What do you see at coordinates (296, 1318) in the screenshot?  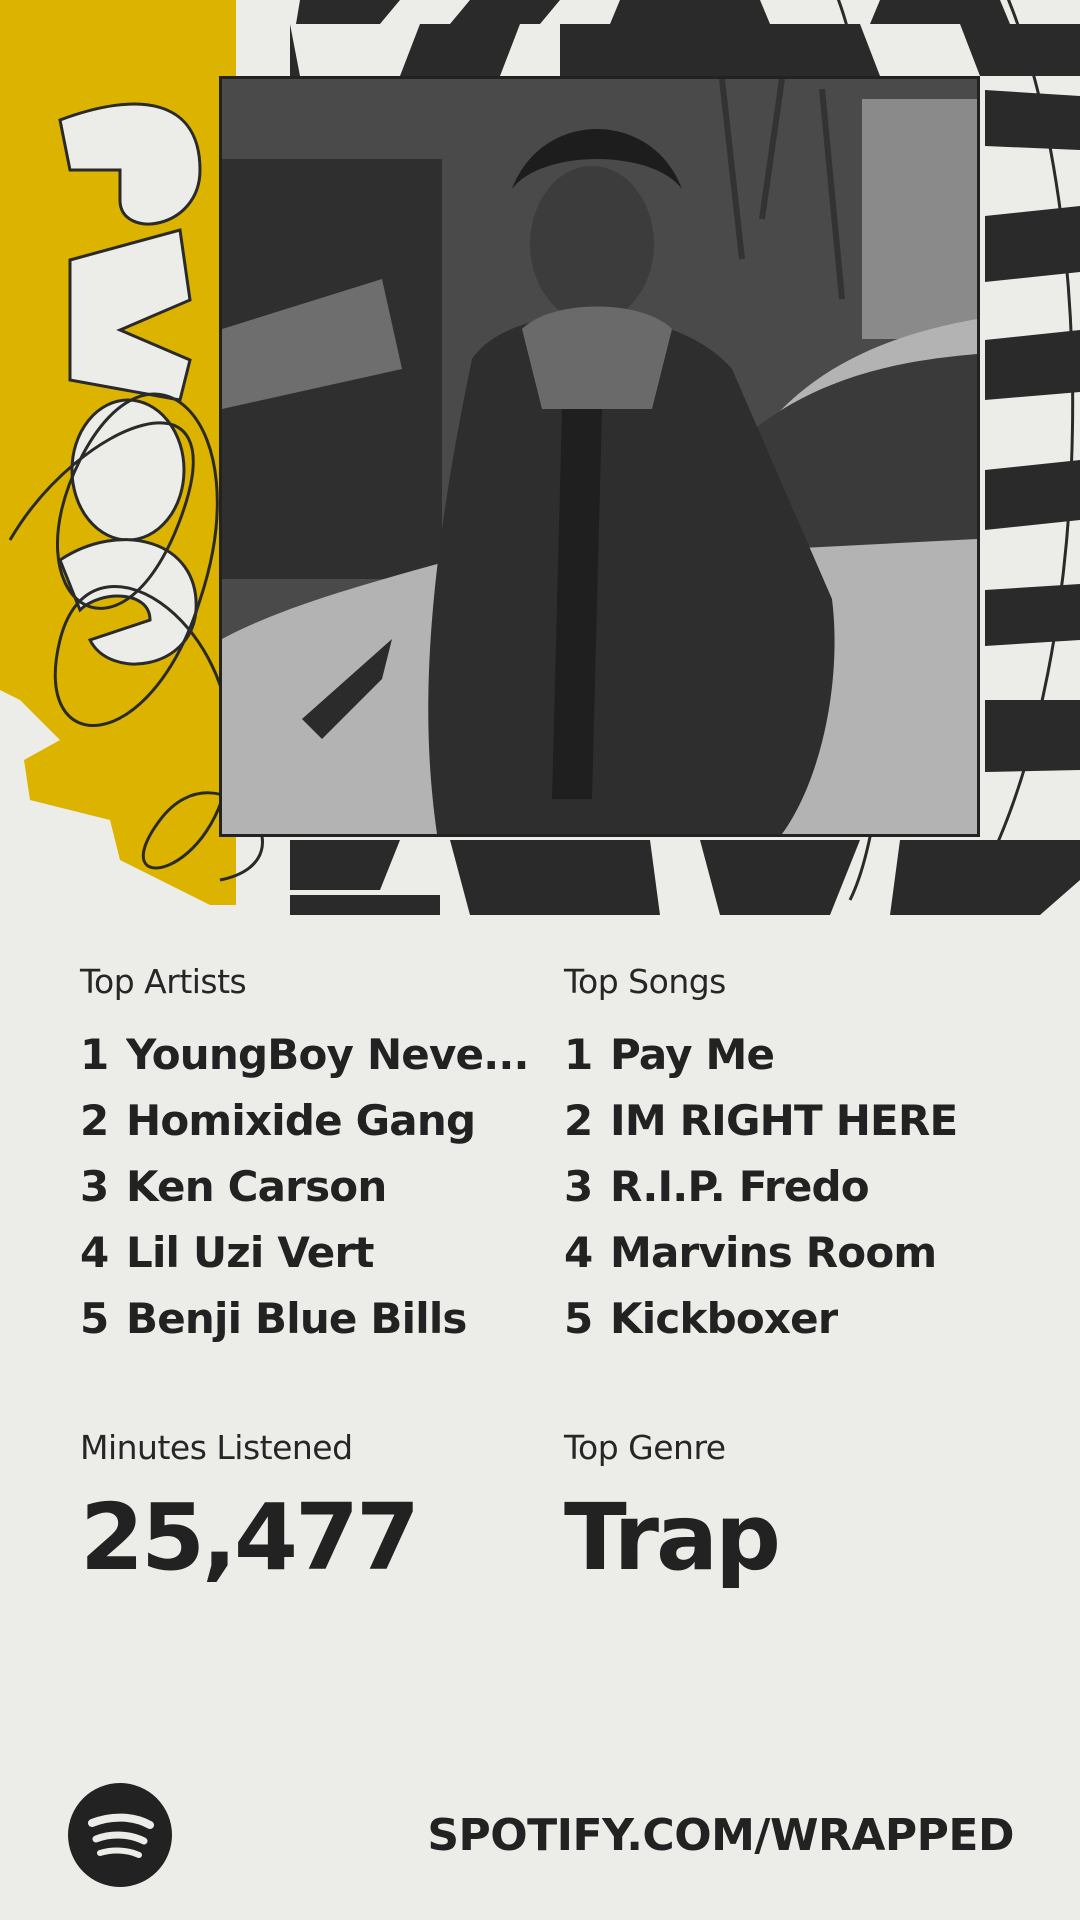 I see `artist-name: Benji Blue Bills` at bounding box center [296, 1318].